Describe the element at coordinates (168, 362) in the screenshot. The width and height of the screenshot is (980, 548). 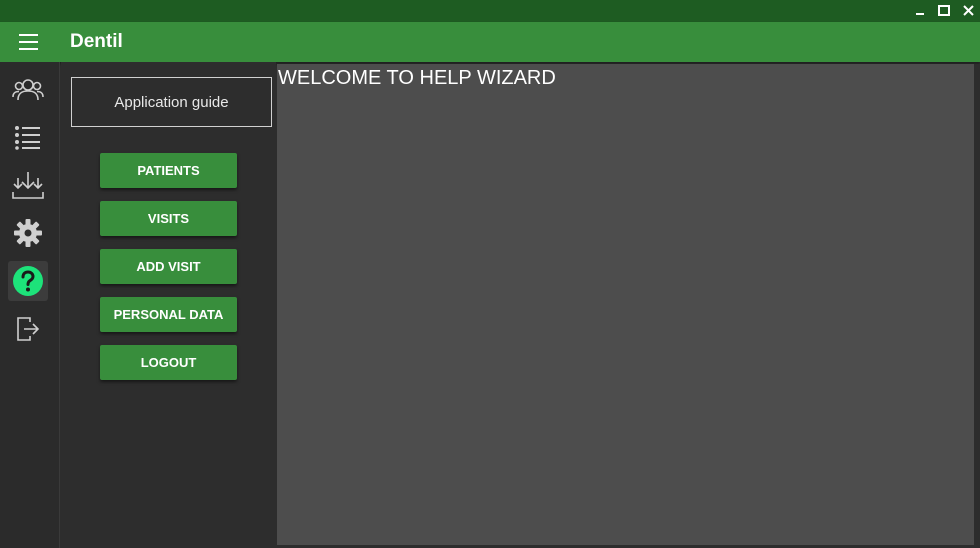
I see `logout-button: LOGOUT` at that location.